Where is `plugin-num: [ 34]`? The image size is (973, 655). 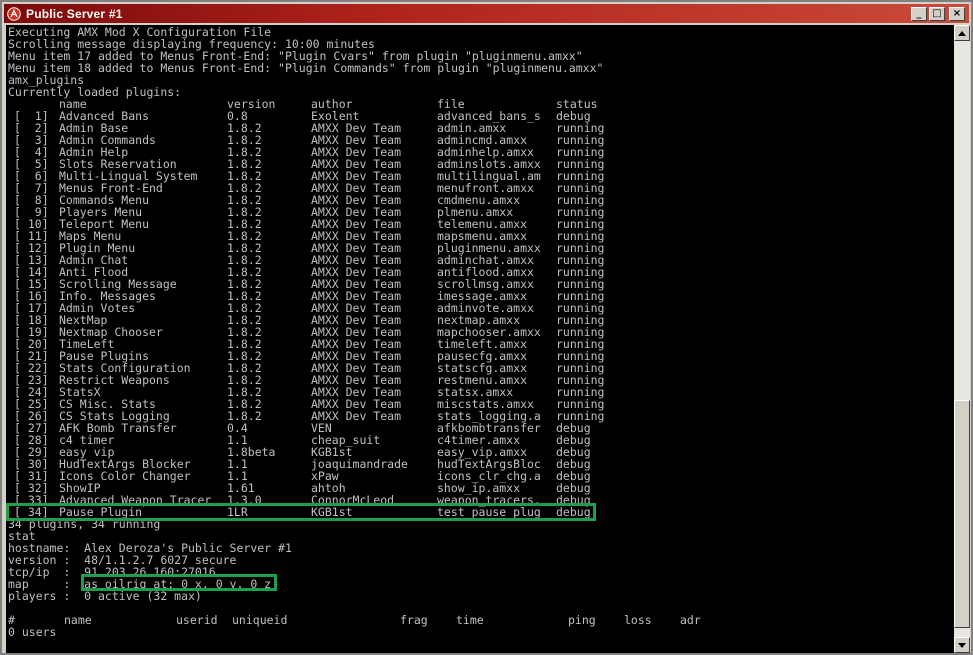 plugin-num: [ 34] is located at coordinates (31, 512).